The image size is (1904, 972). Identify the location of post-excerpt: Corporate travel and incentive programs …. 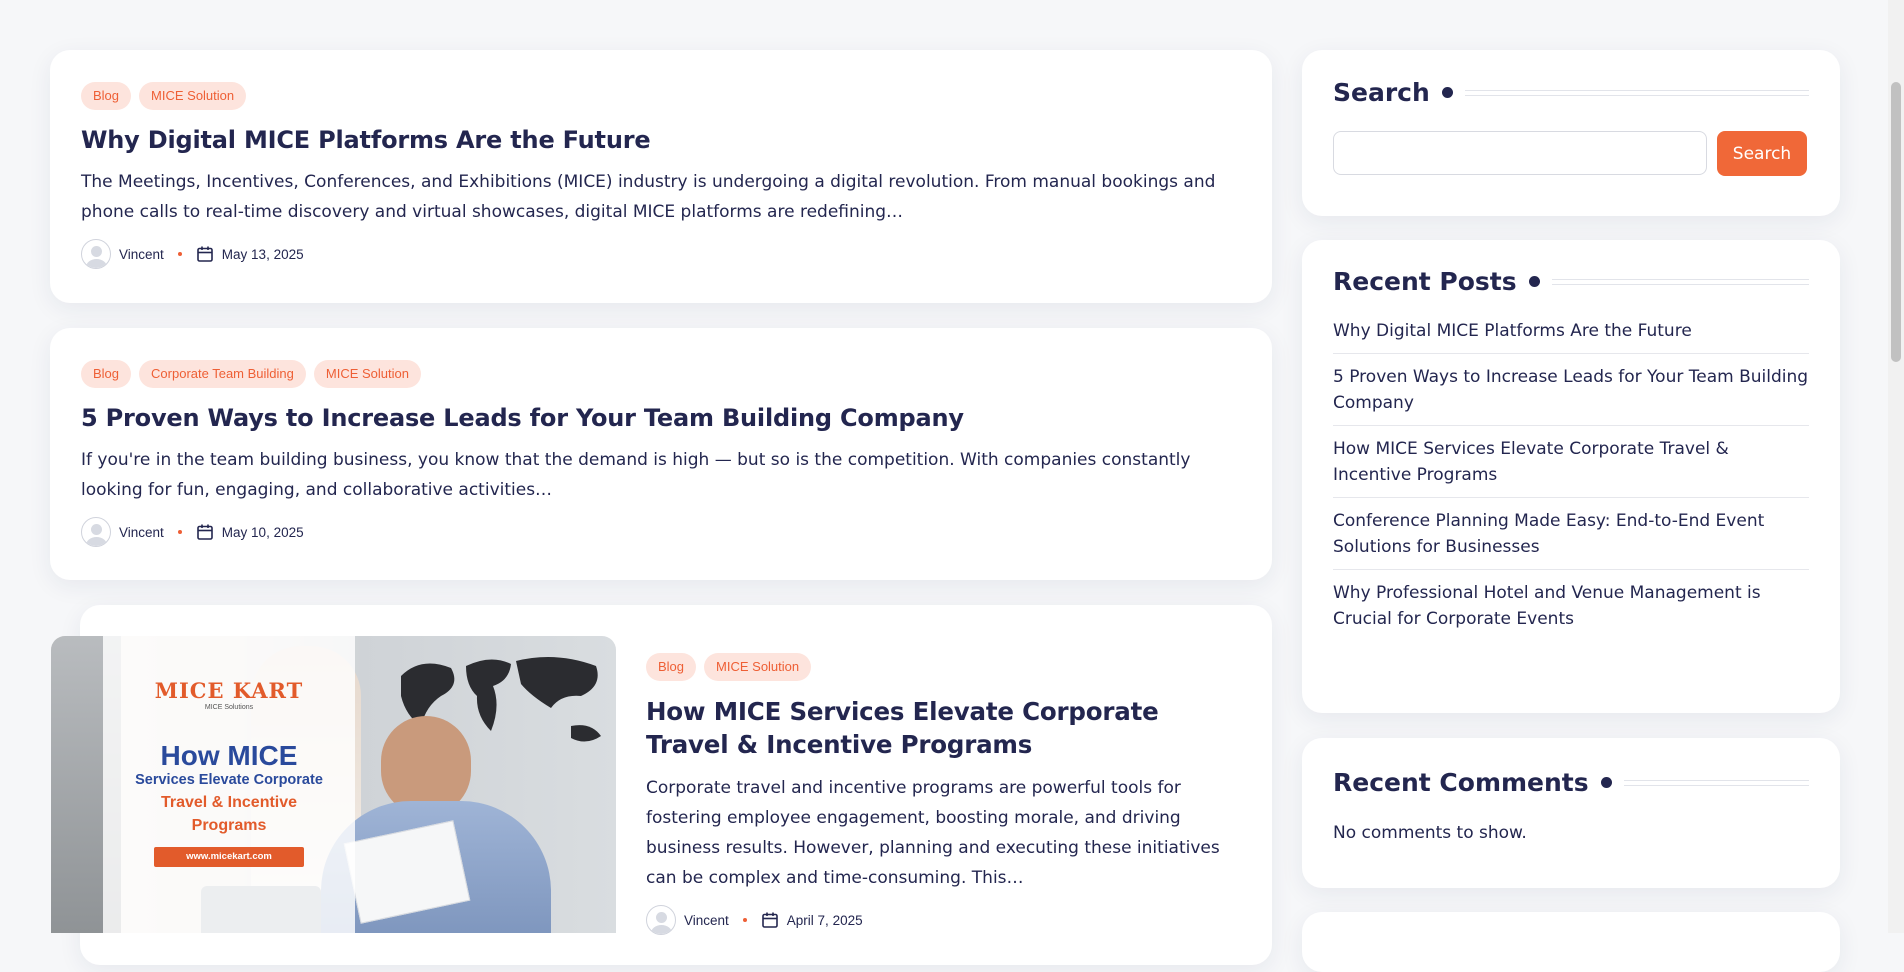
(933, 833).